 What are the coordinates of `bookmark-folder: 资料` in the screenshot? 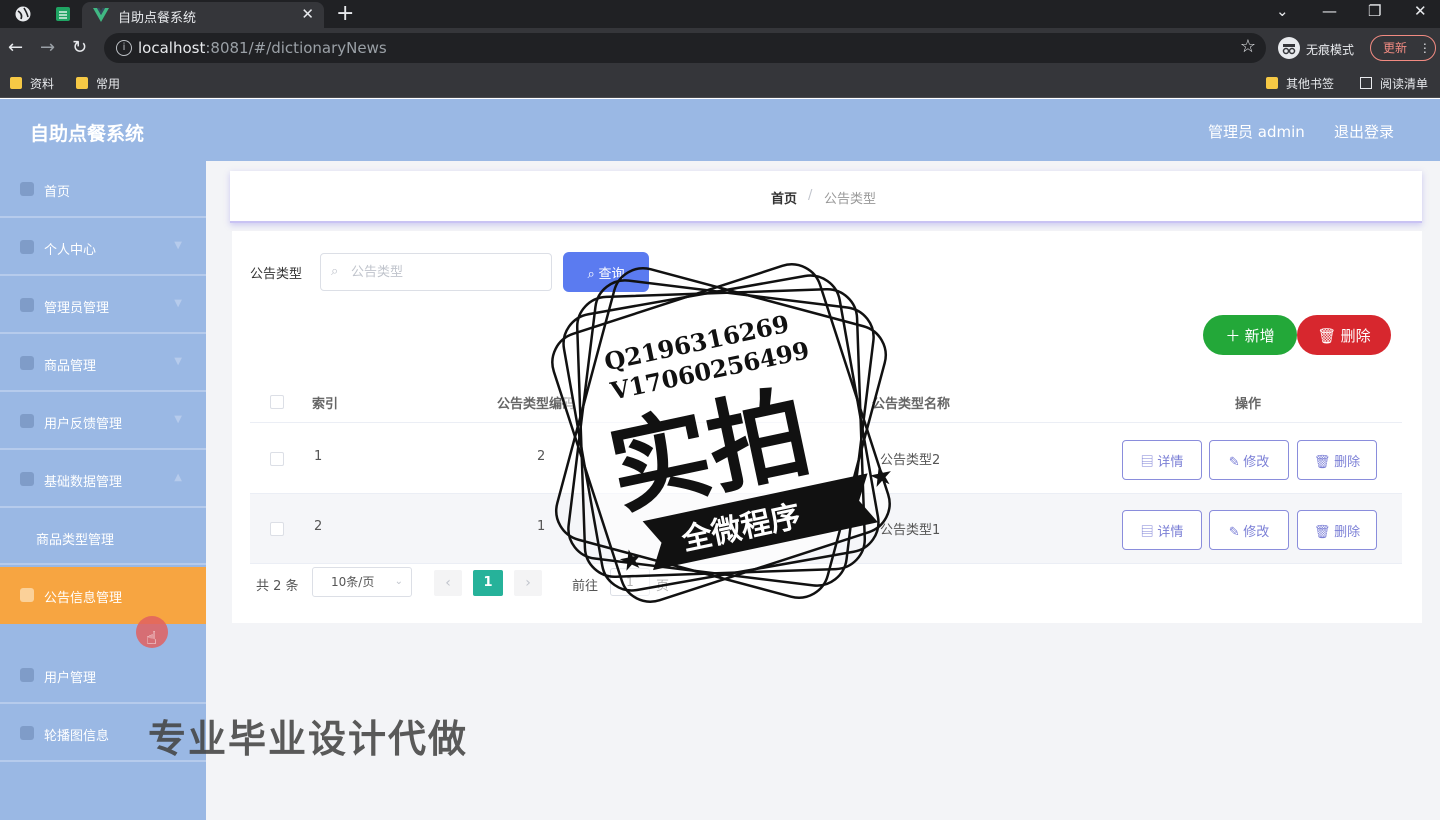 It's located at (32, 83).